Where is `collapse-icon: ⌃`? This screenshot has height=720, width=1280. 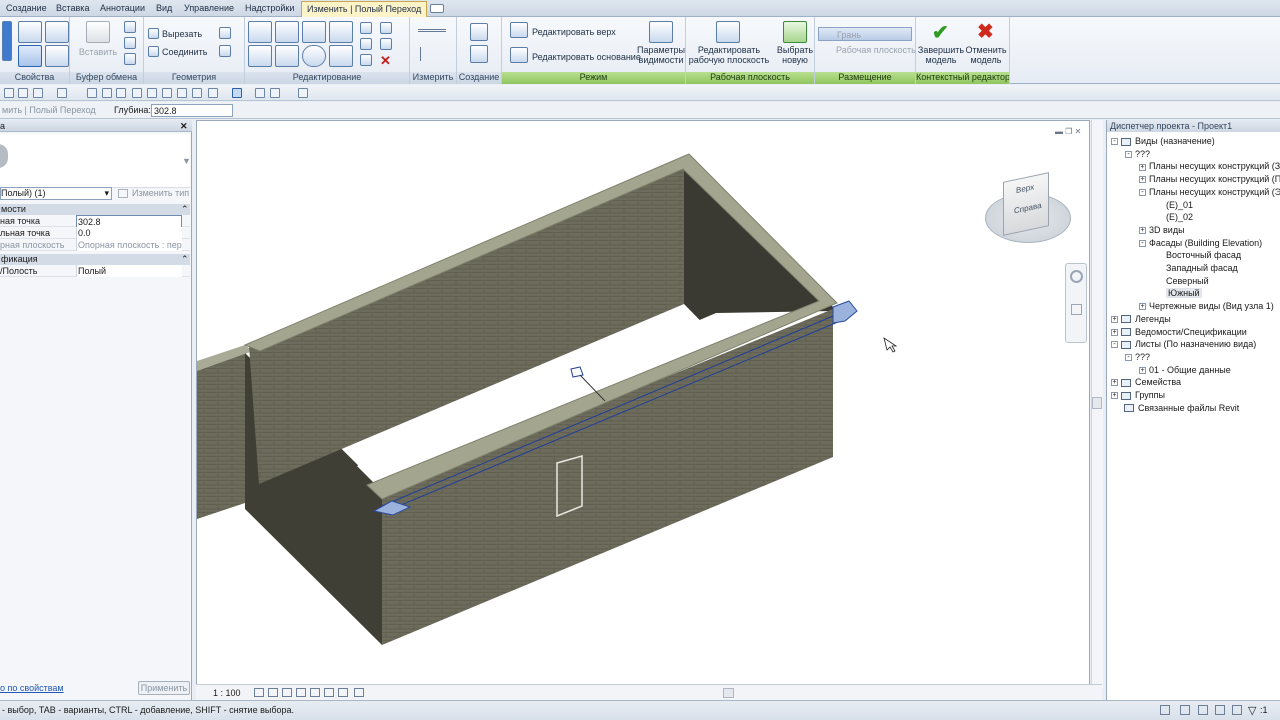 collapse-icon: ⌃ is located at coordinates (185, 209).